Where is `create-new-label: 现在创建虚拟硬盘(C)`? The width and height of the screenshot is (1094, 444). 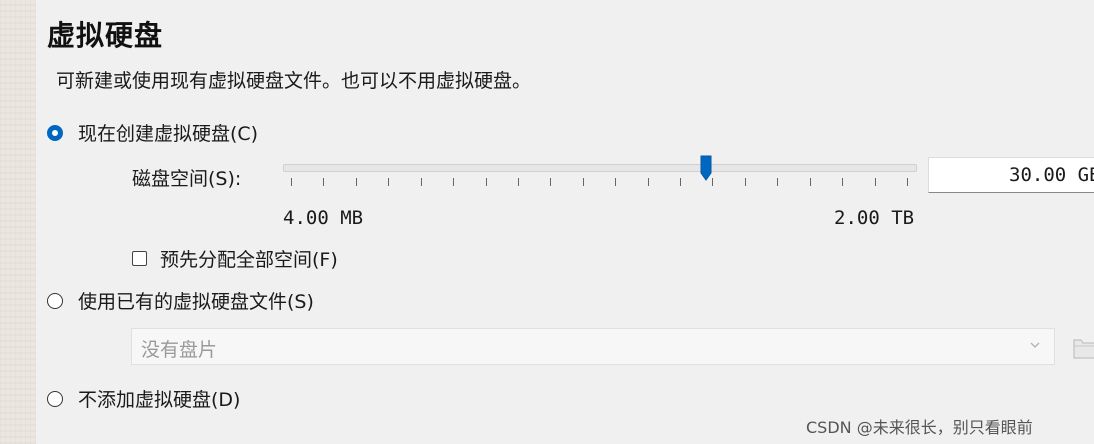 create-new-label: 现在创建虚拟硬盘(C) is located at coordinates (168, 134).